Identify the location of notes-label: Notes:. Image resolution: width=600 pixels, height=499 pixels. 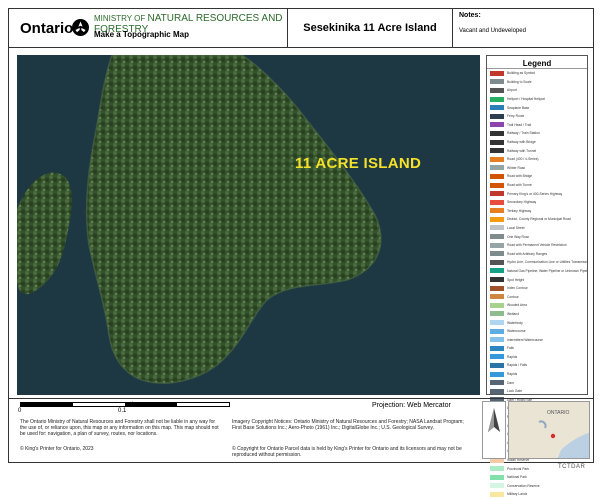
(470, 15).